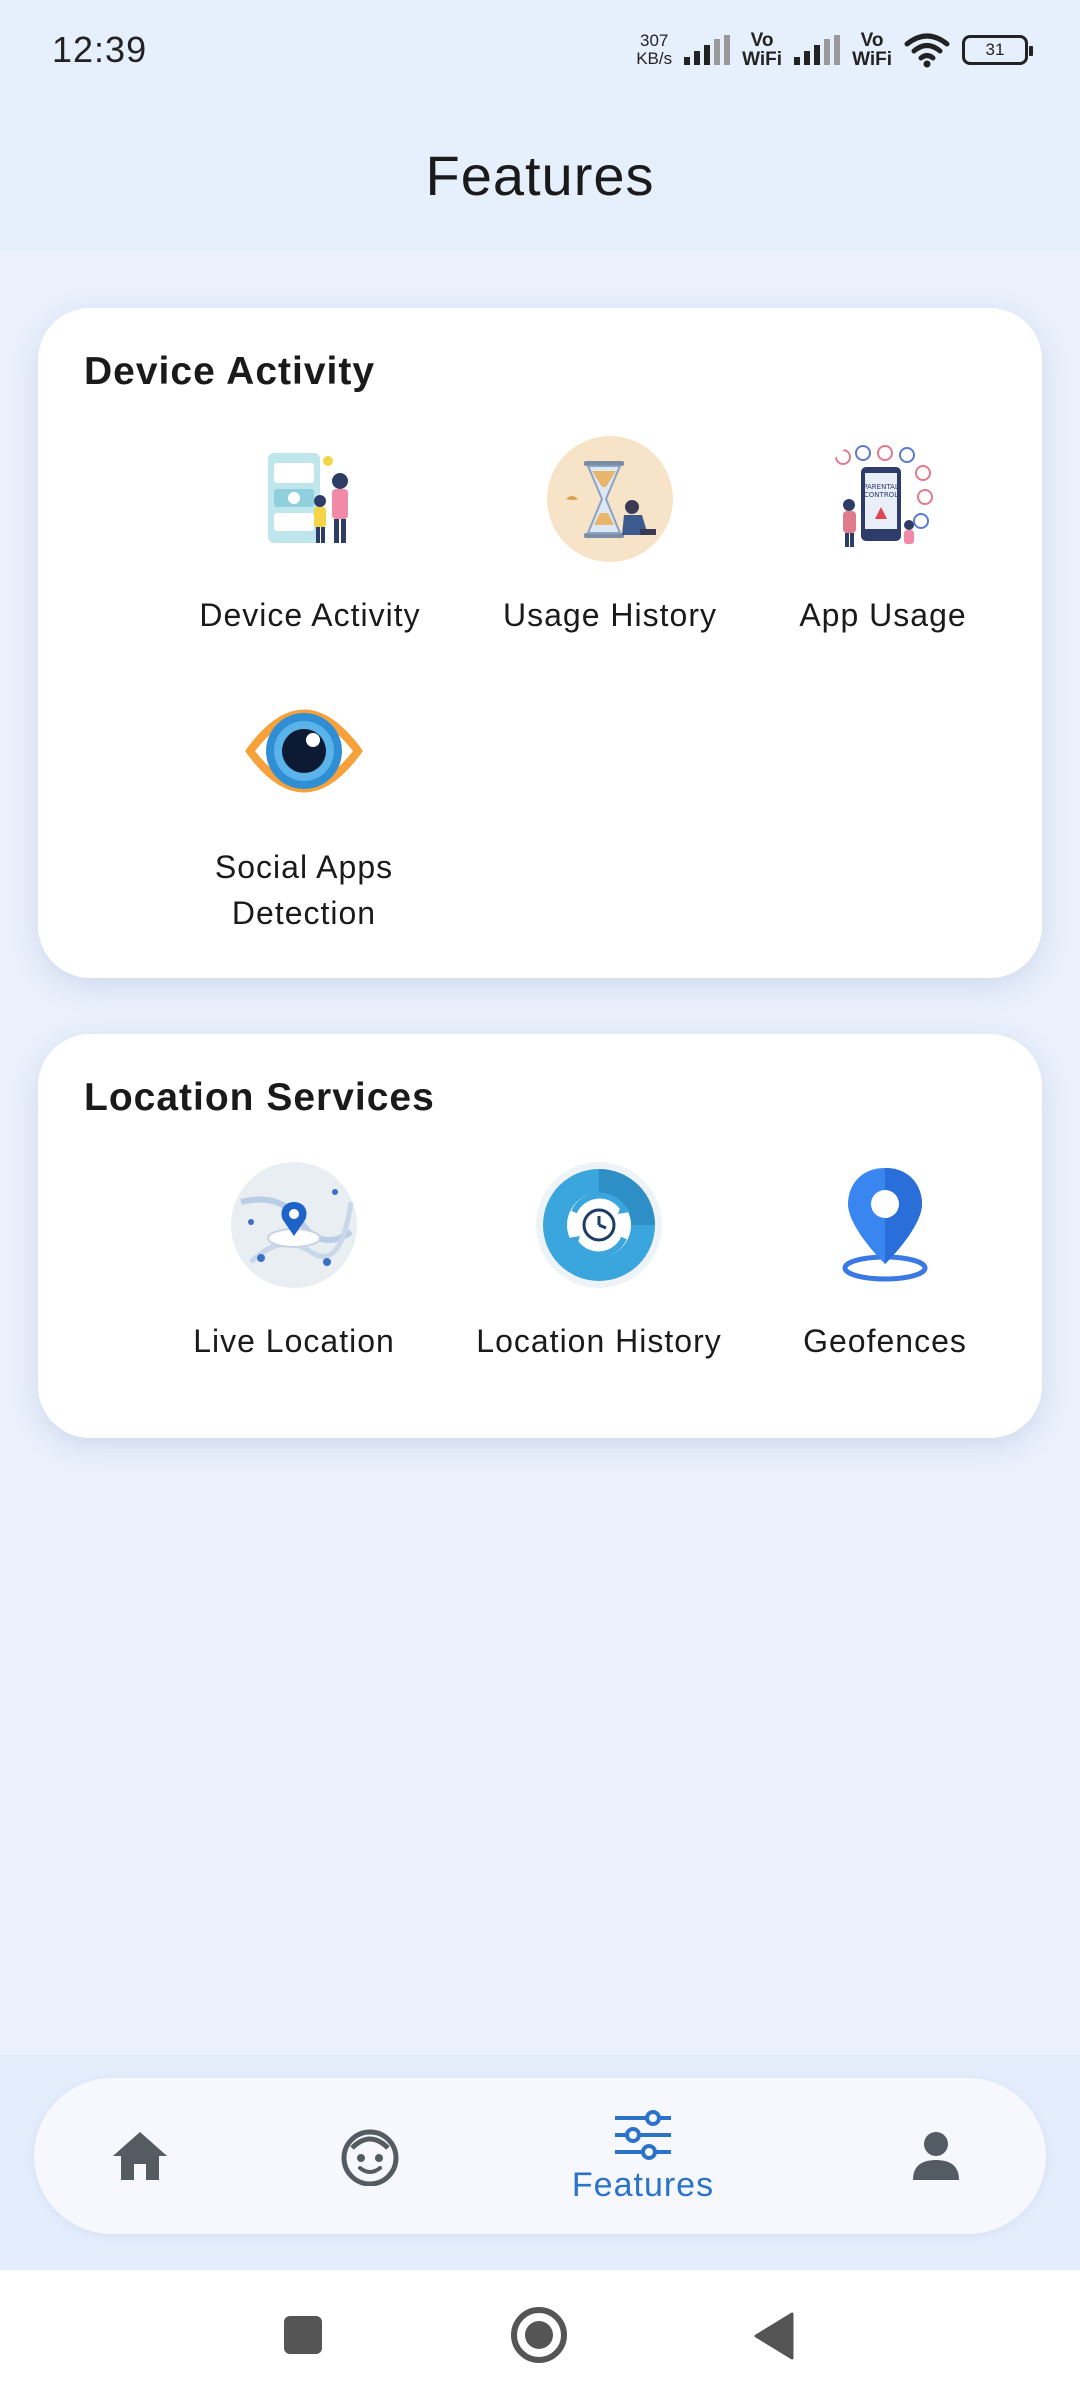 The width and height of the screenshot is (1080, 2400). What do you see at coordinates (259, 1097) in the screenshot?
I see `section-title: Location Services` at bounding box center [259, 1097].